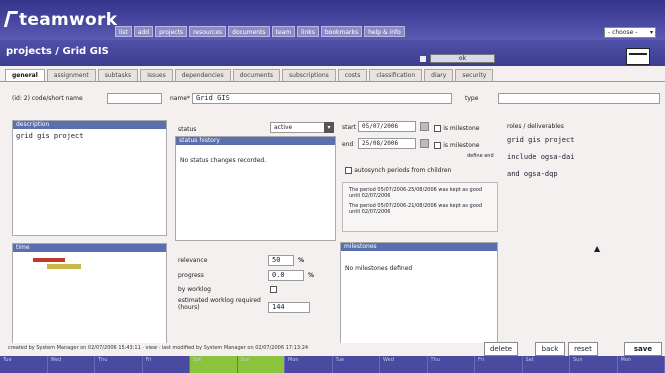 Image resolution: width=665 pixels, height=373 pixels. What do you see at coordinates (301, 127) in the screenshot?
I see `status-select: active` at bounding box center [301, 127].